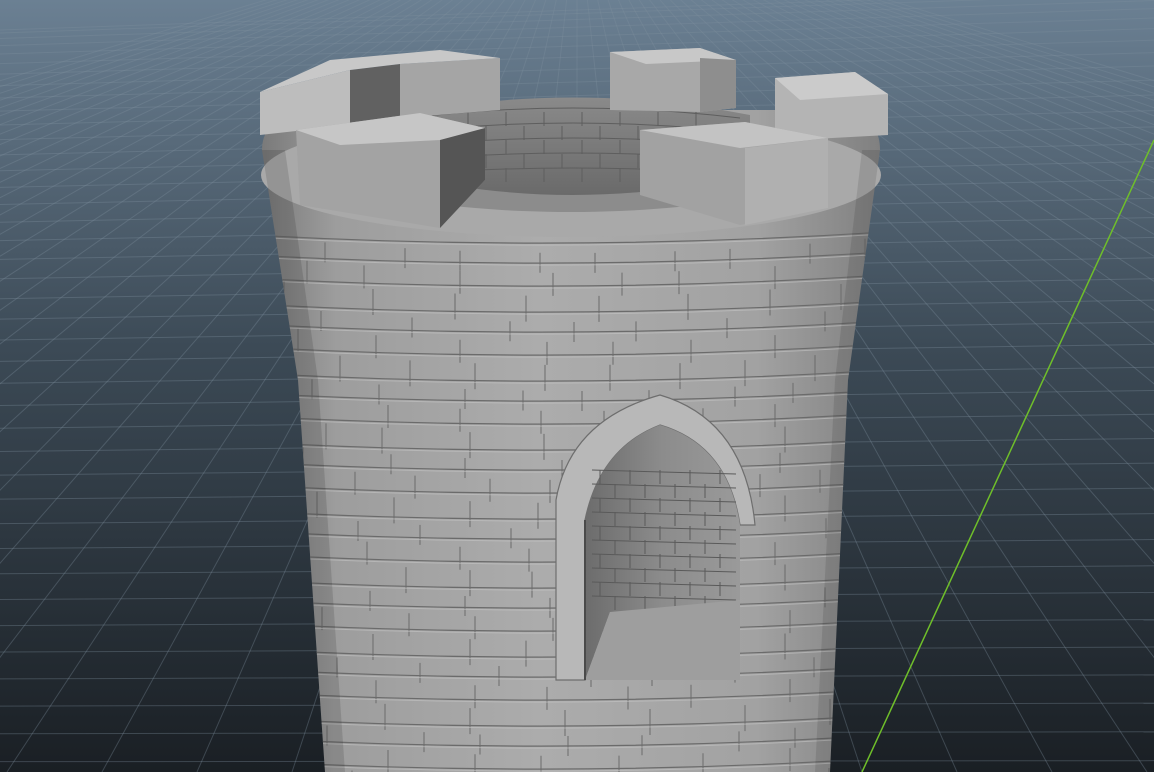 The image size is (1154, 772). What do you see at coordinates (655, 537) in the screenshot?
I see `arched-doorway` at bounding box center [655, 537].